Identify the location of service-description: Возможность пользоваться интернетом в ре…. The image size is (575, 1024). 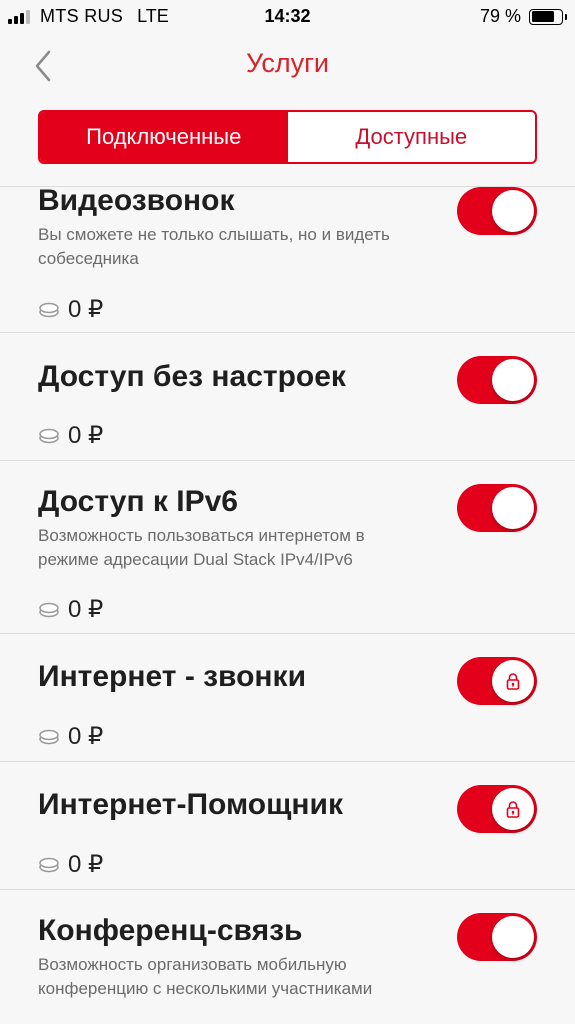
(238, 548).